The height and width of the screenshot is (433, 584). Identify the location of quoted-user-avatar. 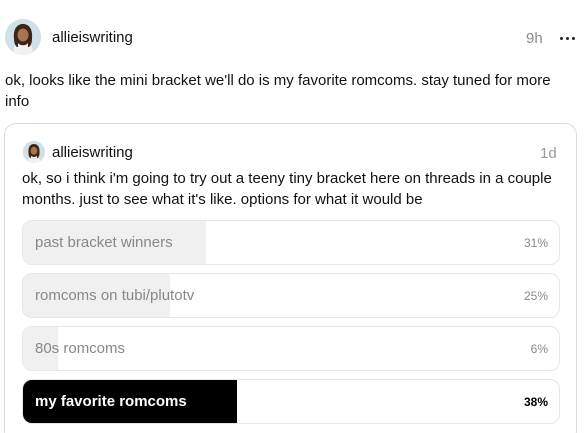
(34, 152).